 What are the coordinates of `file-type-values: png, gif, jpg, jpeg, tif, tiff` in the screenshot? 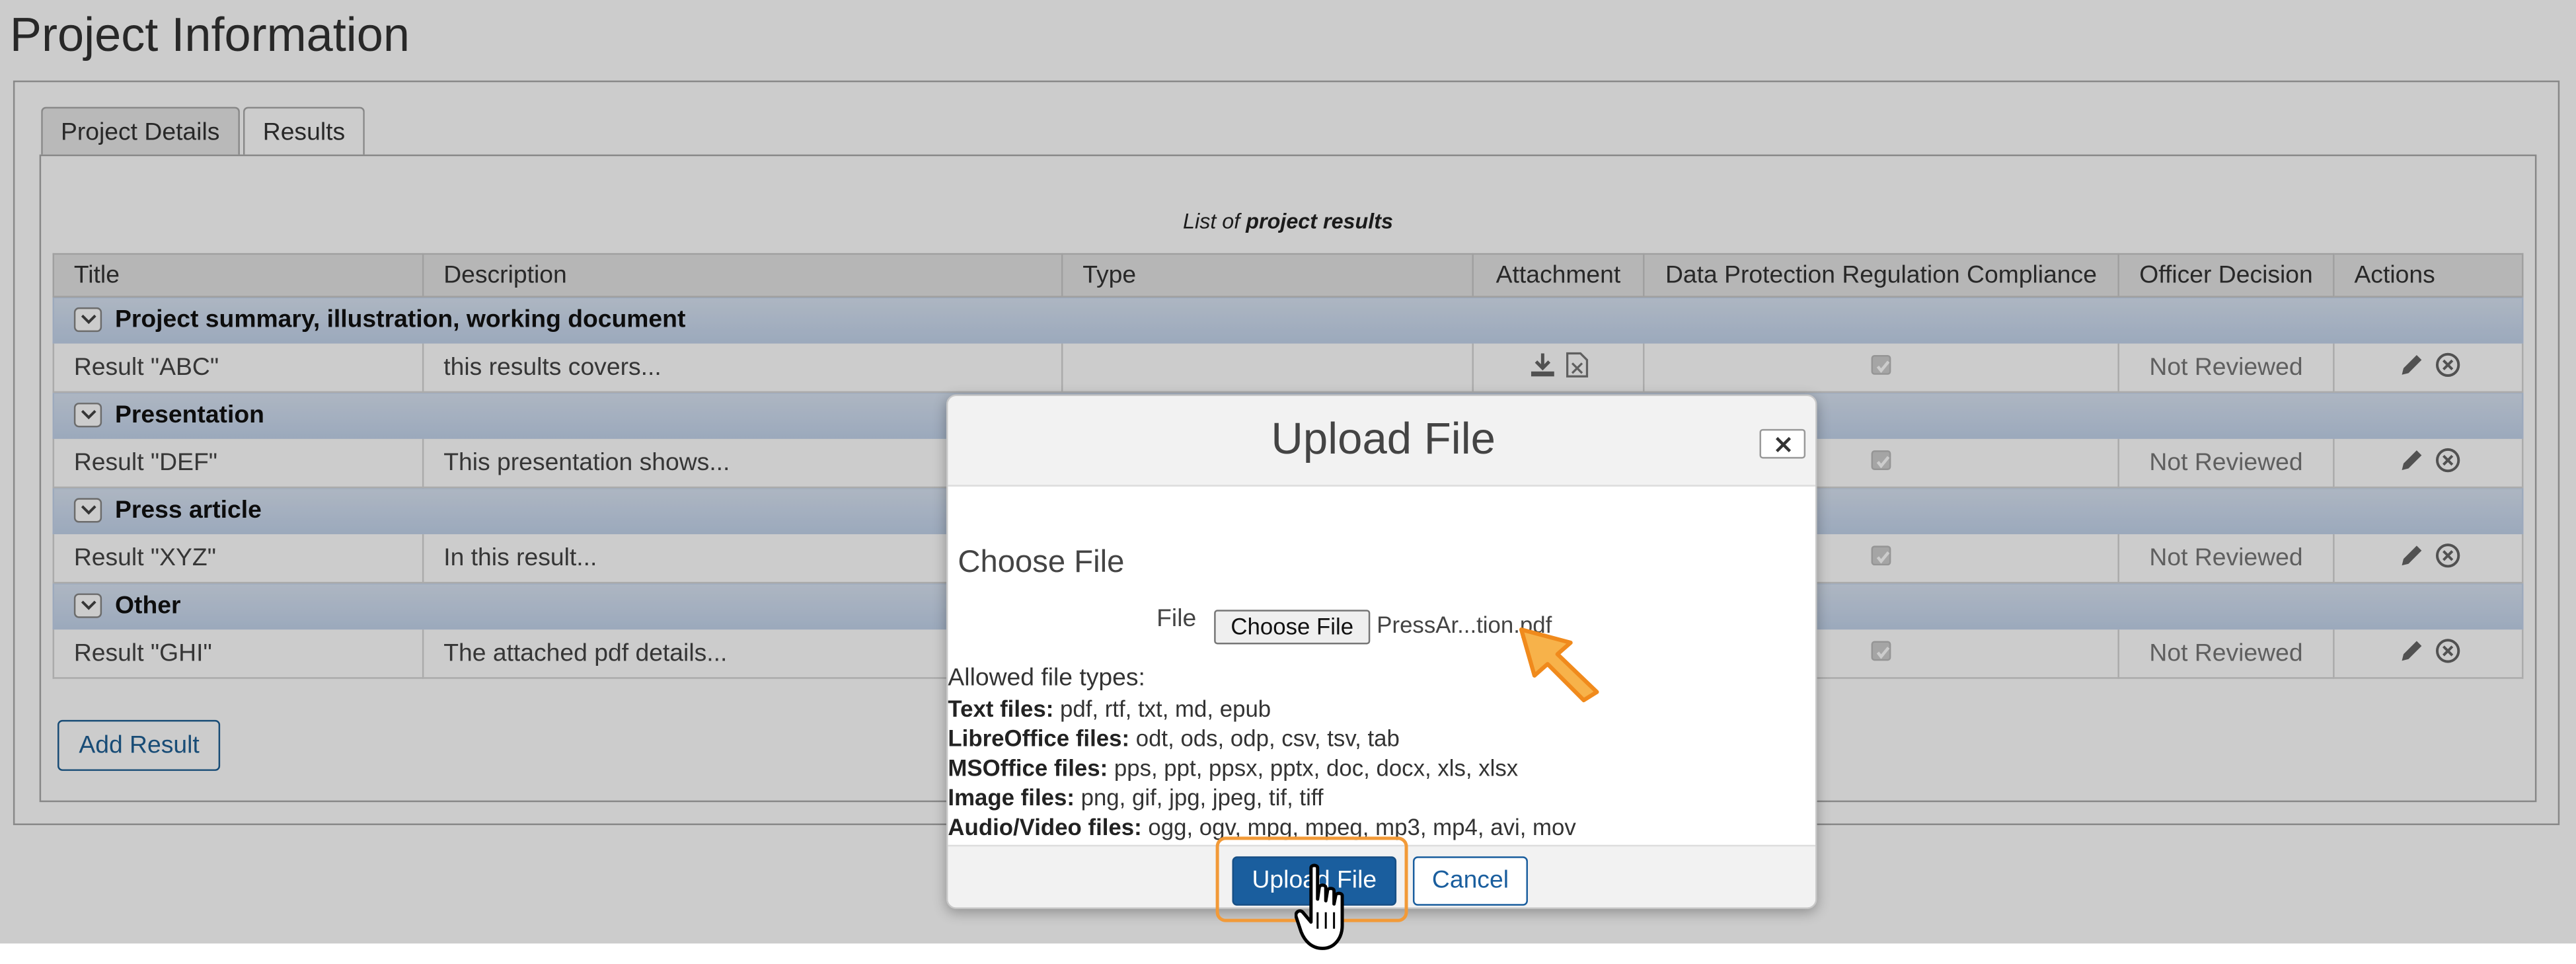 It's located at (1202, 797).